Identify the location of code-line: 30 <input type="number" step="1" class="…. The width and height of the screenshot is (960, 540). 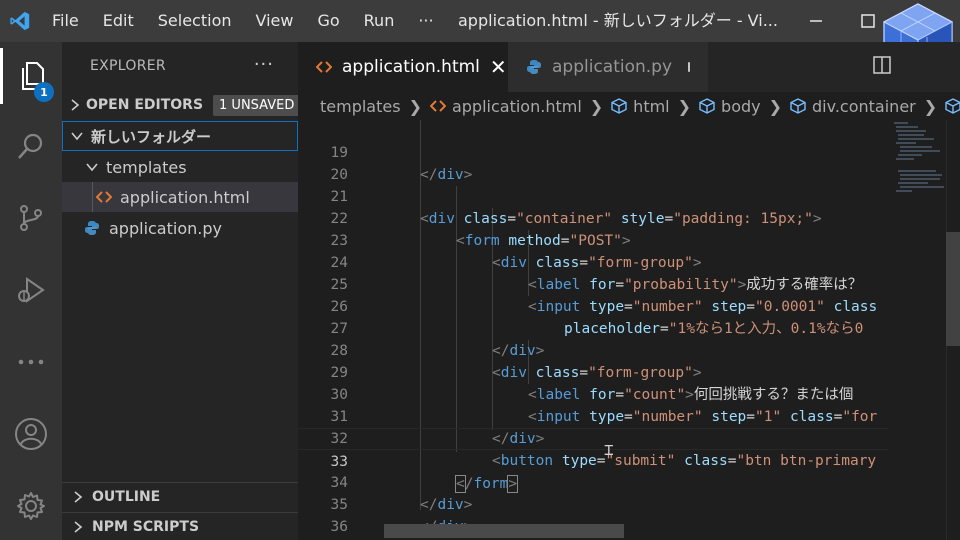
(593, 393).